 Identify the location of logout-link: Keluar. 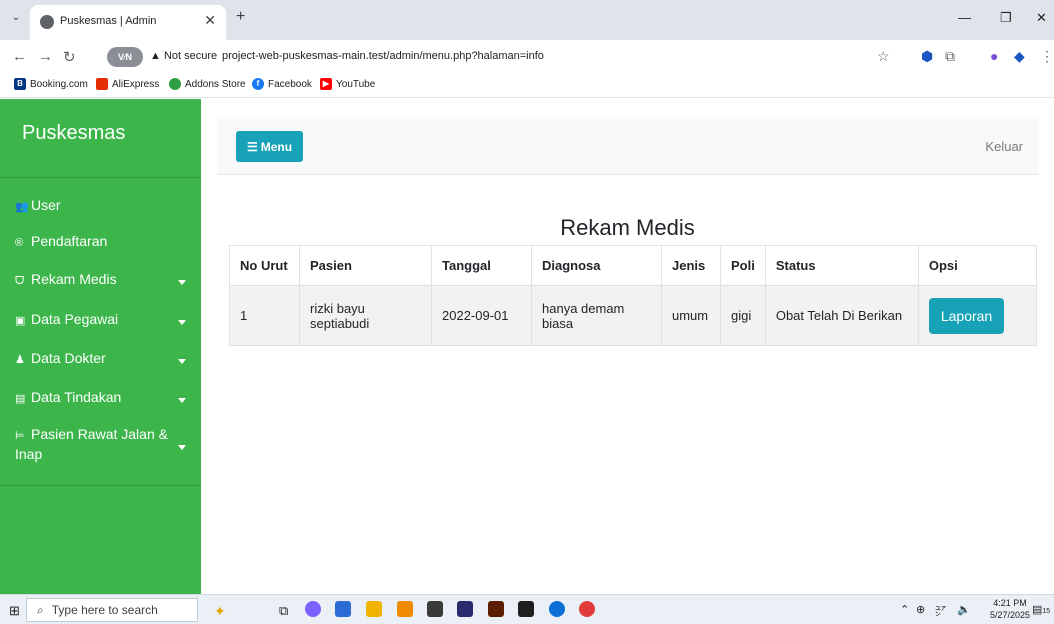
(1004, 146).